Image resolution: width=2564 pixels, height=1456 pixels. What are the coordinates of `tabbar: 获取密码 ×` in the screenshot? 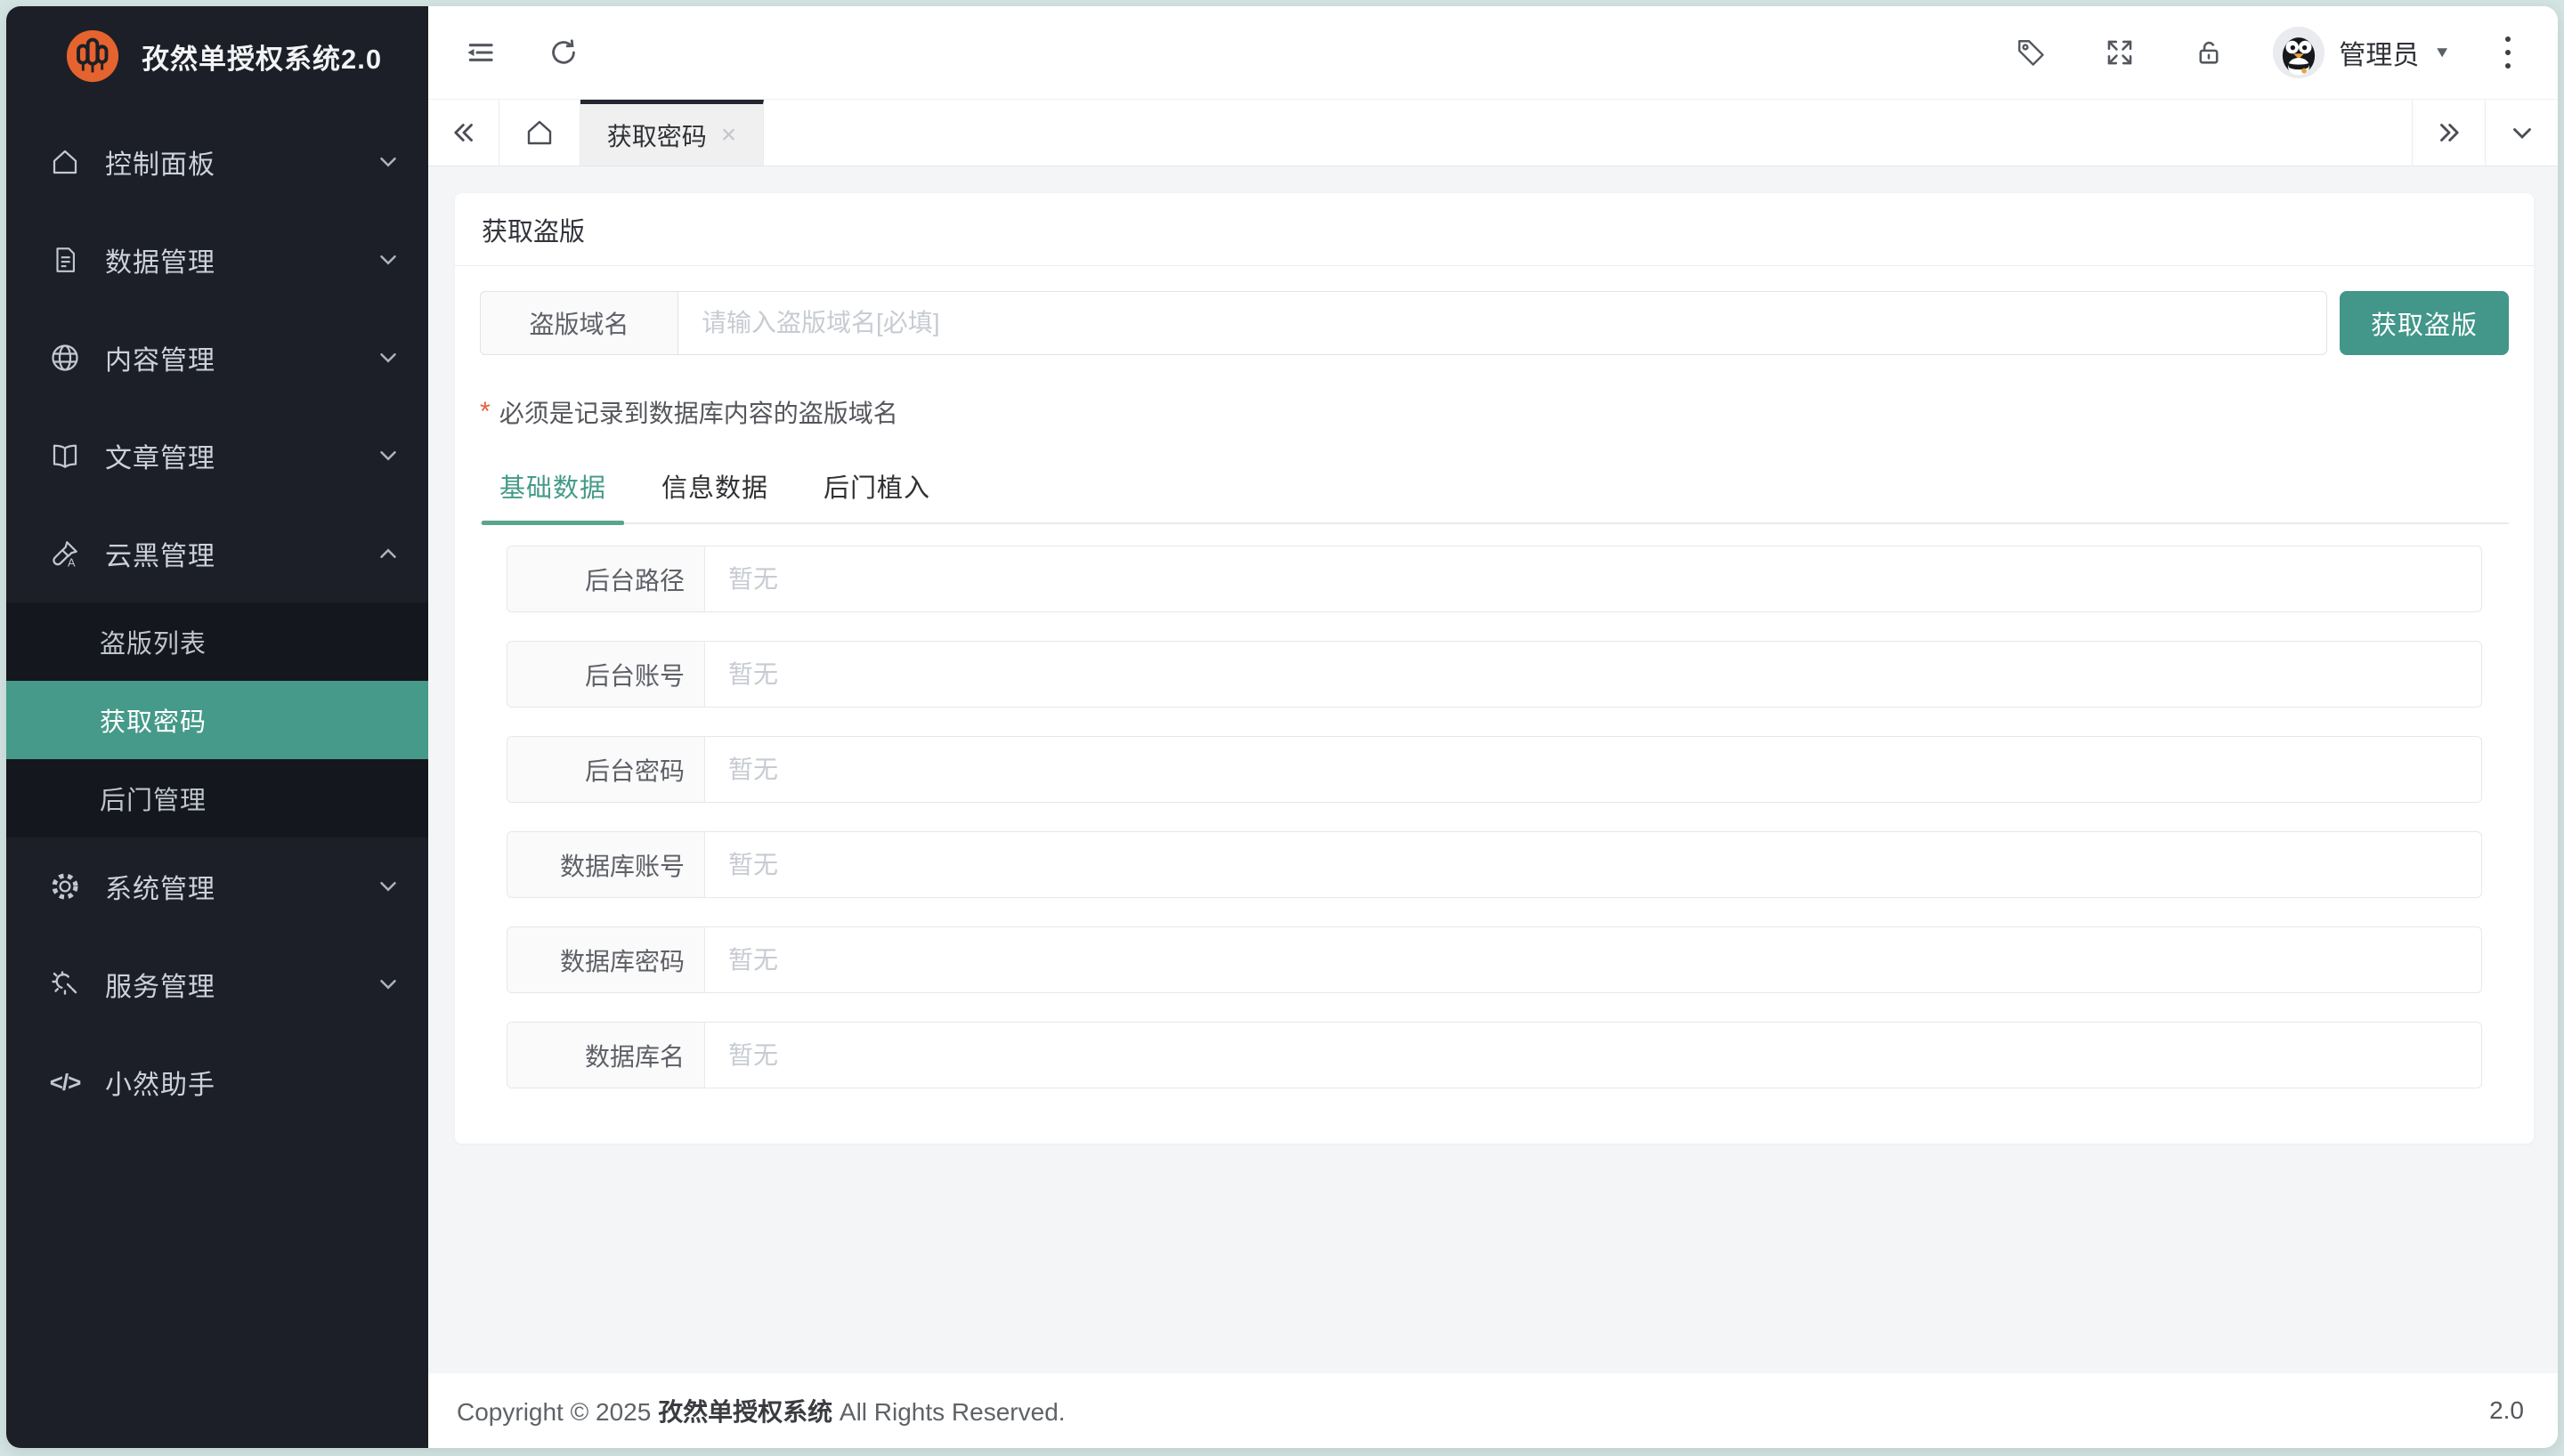 It's located at (1493, 132).